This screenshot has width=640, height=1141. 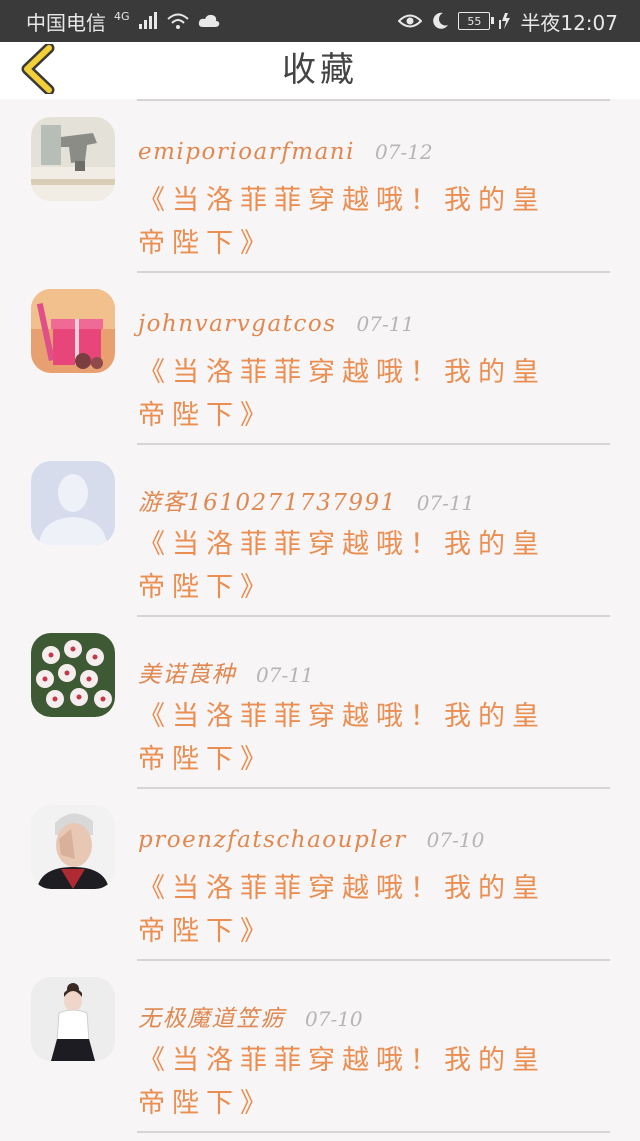 I want to click on user-name: proenzfatschaoupler, so click(x=272, y=840).